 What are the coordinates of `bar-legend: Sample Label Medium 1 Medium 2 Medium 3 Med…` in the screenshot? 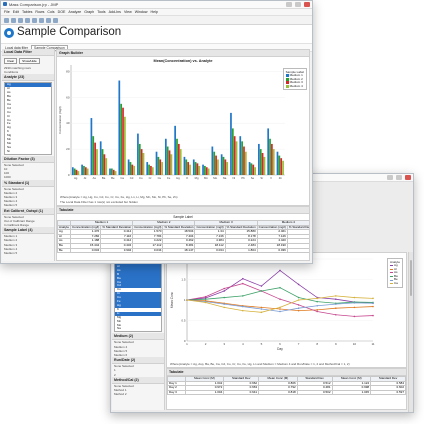 It's located at (294, 79).